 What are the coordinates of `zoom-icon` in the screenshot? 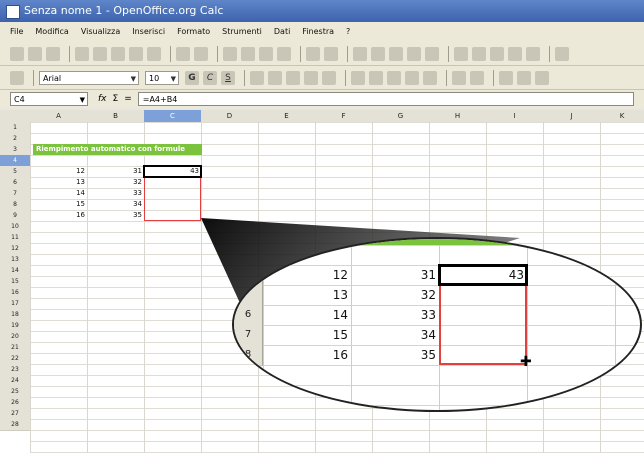 It's located at (533, 53).